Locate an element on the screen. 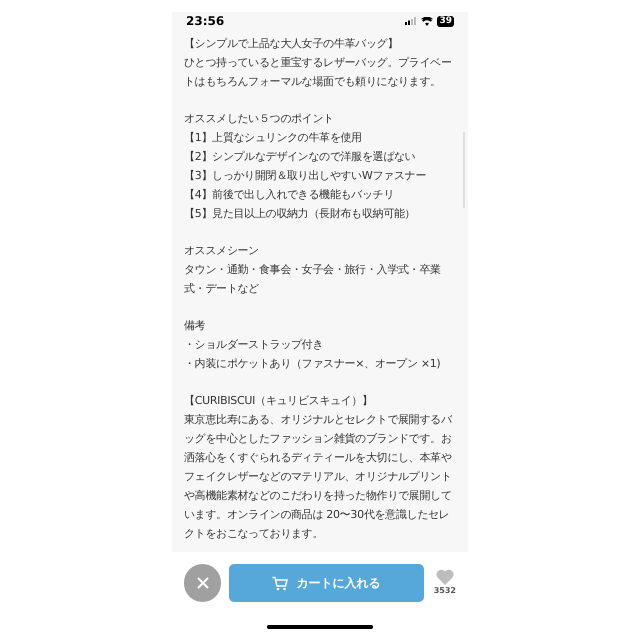  description-line: トはもちろんフォーマルな場面でも頼りになります。 is located at coordinates (312, 82).